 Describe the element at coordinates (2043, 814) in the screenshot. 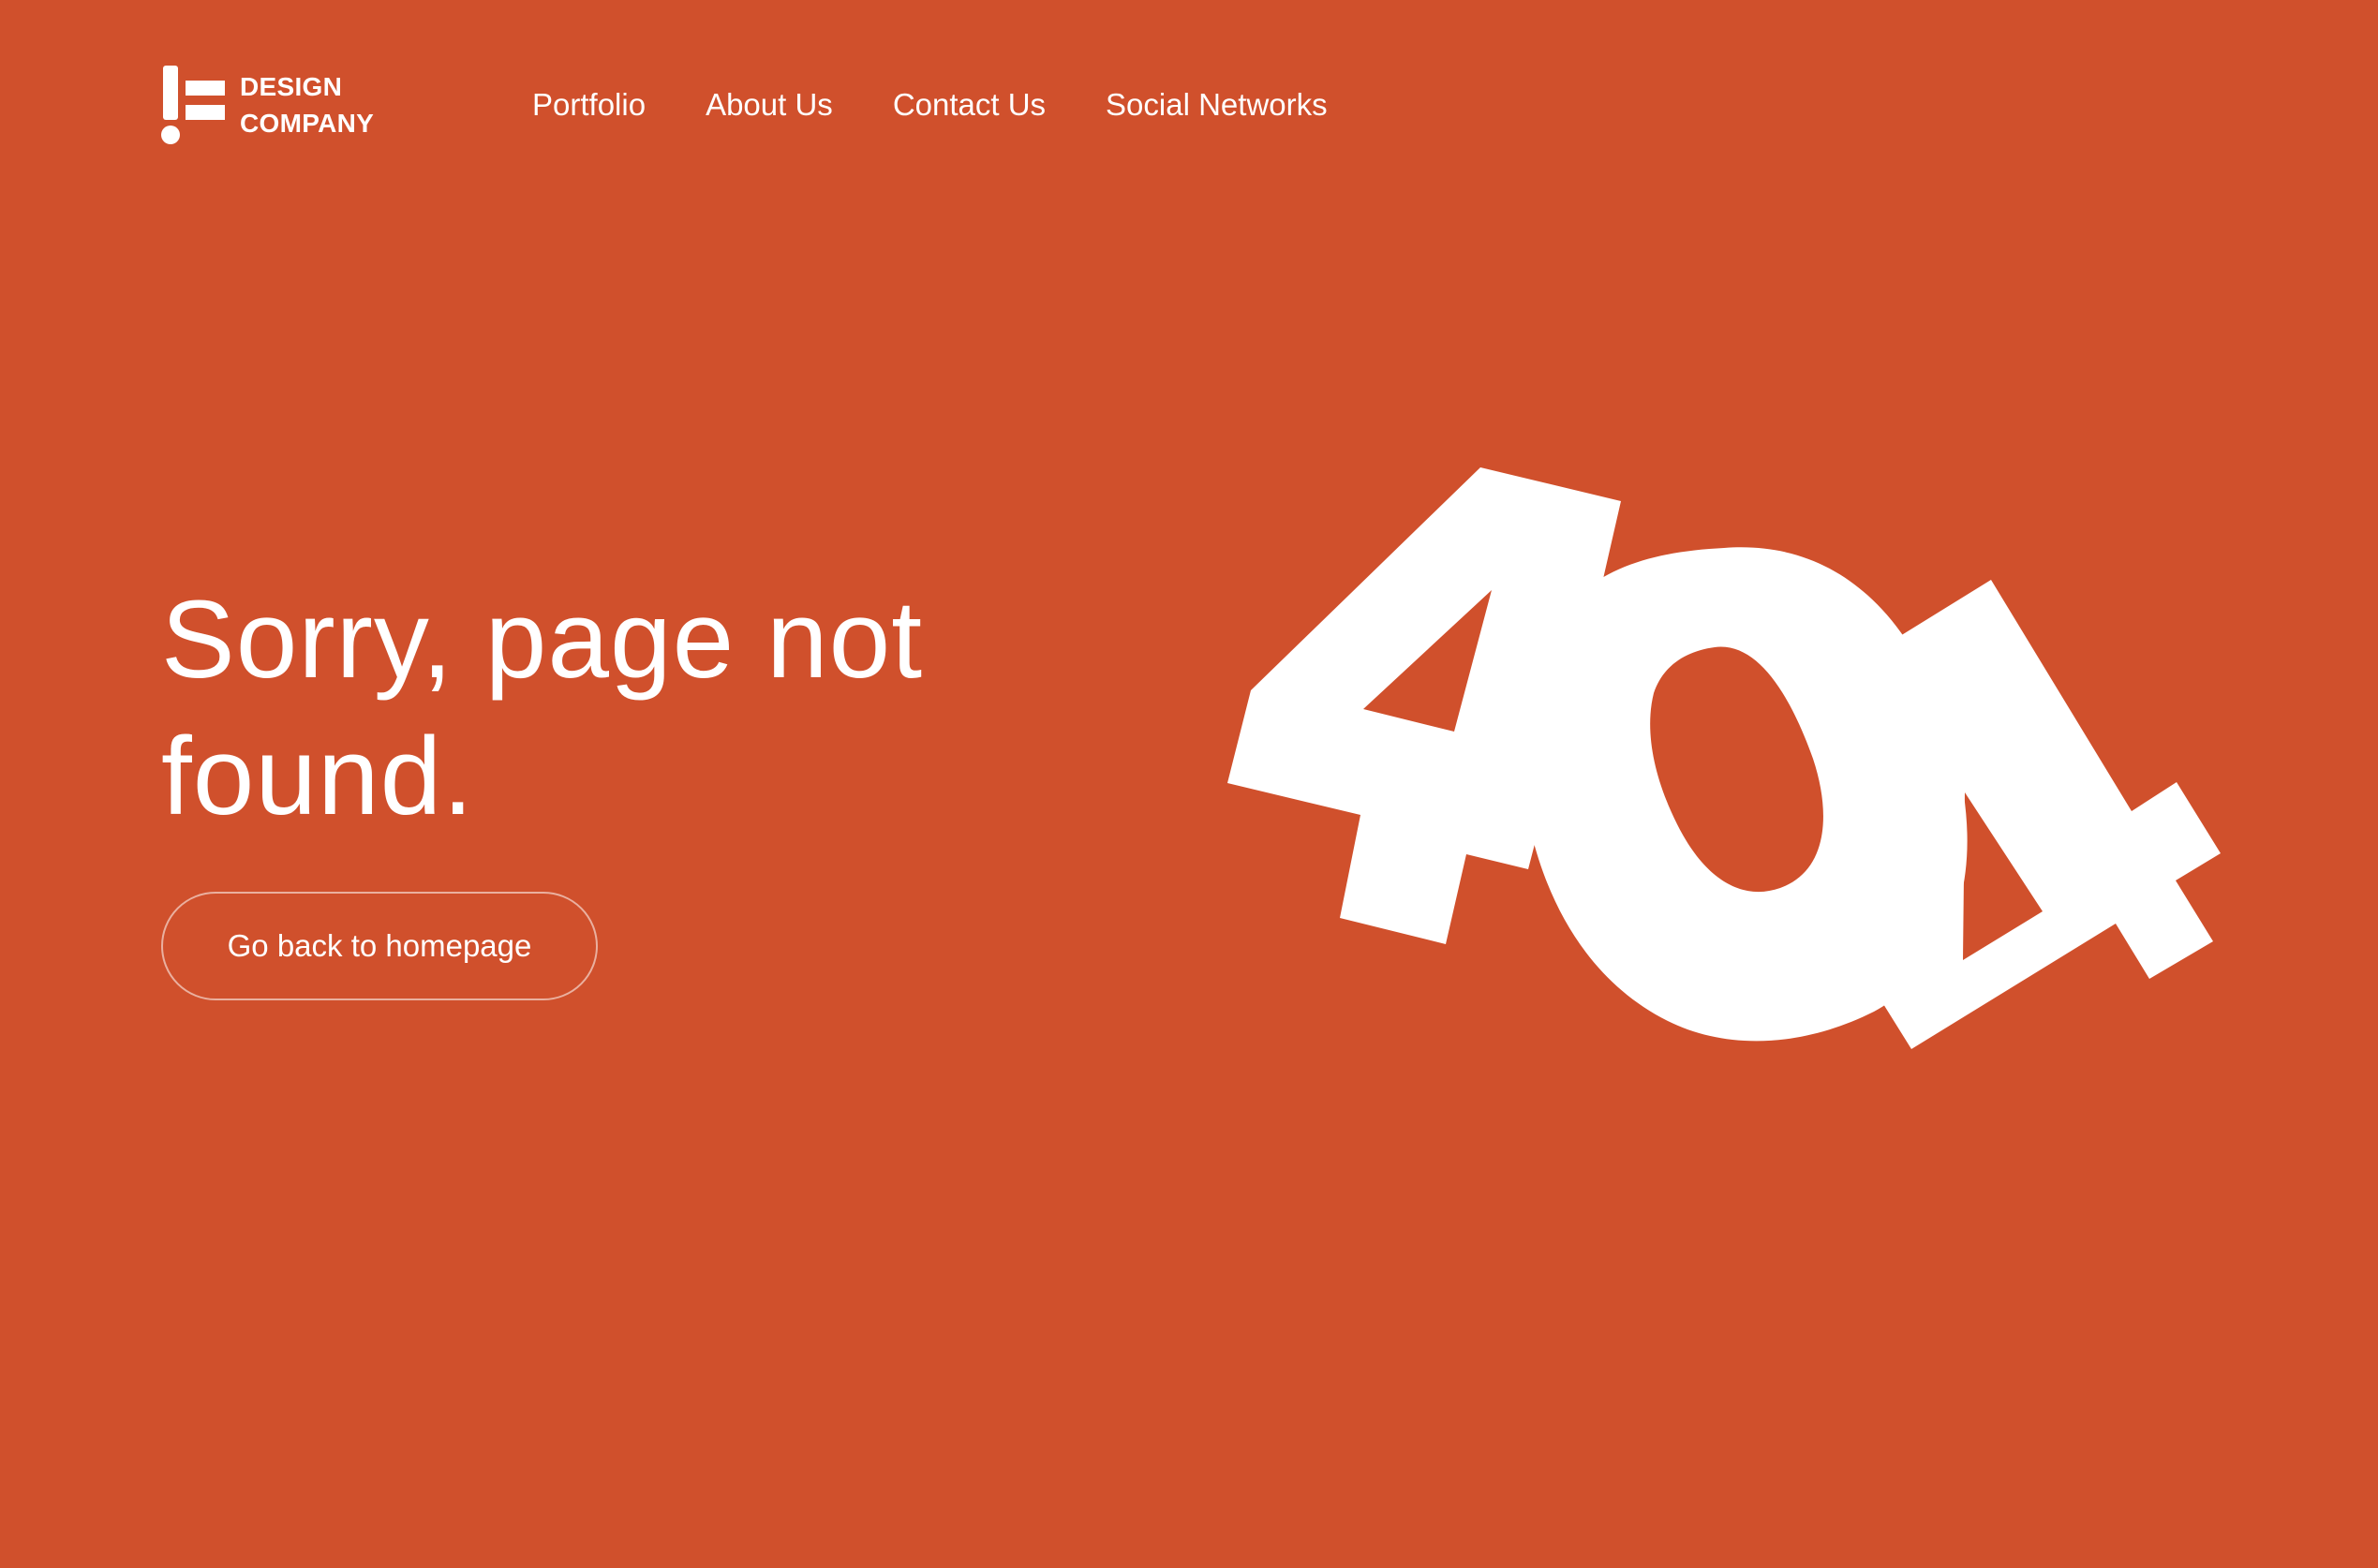

I see `digit-4-right-shape` at that location.